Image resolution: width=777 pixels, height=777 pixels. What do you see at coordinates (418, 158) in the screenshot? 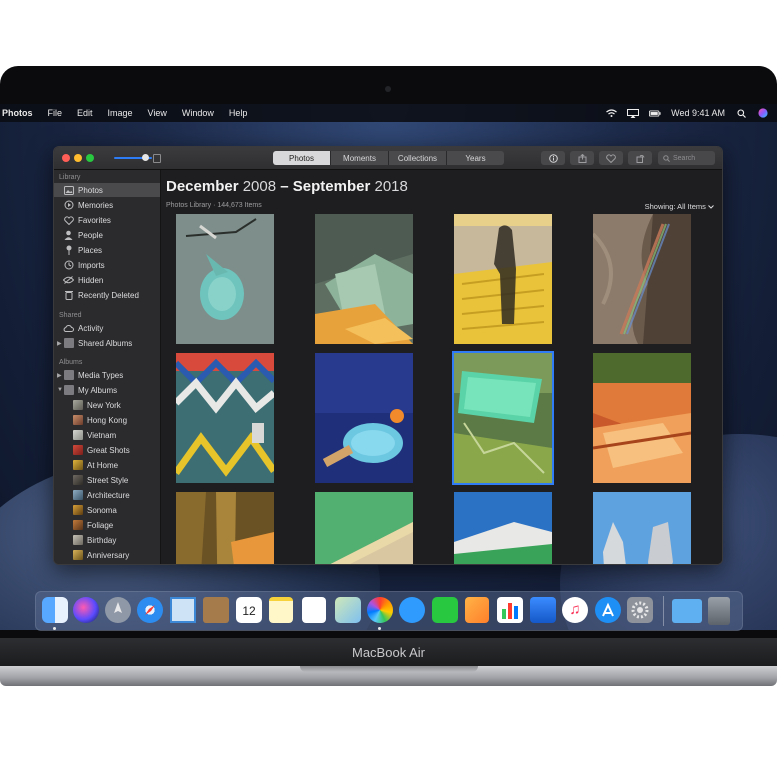
I see `tab-collections: Collections` at bounding box center [418, 158].